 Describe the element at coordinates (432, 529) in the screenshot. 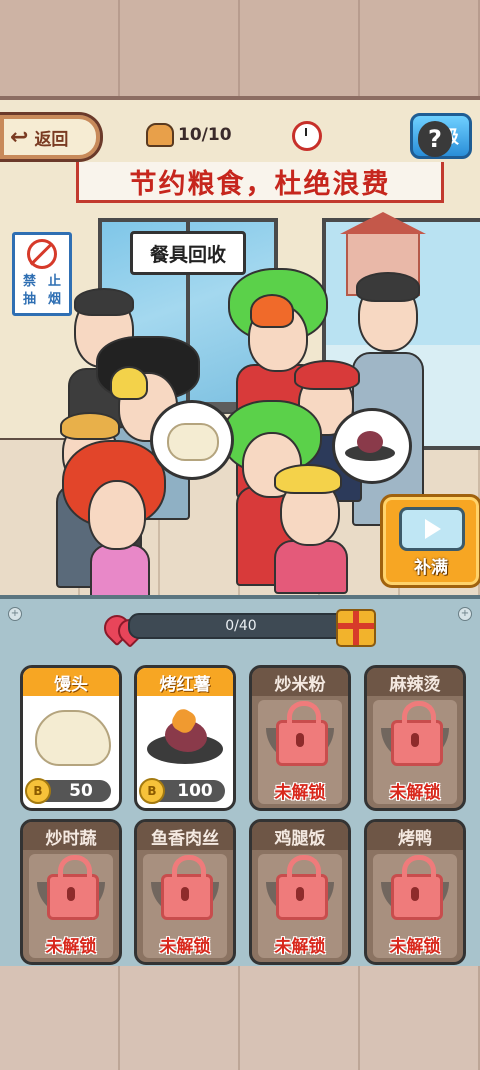

I see `video-ad-icon` at that location.